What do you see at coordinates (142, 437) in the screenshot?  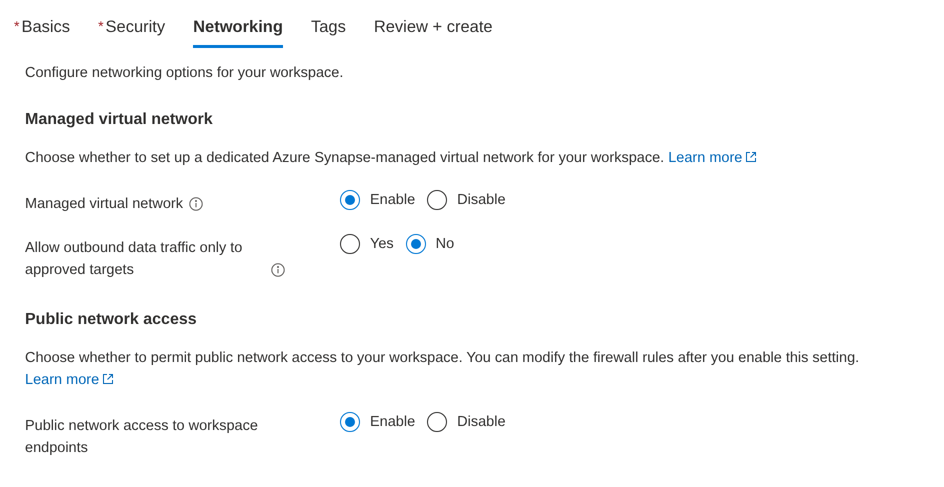 I see `field-label: Public network access to workspace endpoints` at bounding box center [142, 437].